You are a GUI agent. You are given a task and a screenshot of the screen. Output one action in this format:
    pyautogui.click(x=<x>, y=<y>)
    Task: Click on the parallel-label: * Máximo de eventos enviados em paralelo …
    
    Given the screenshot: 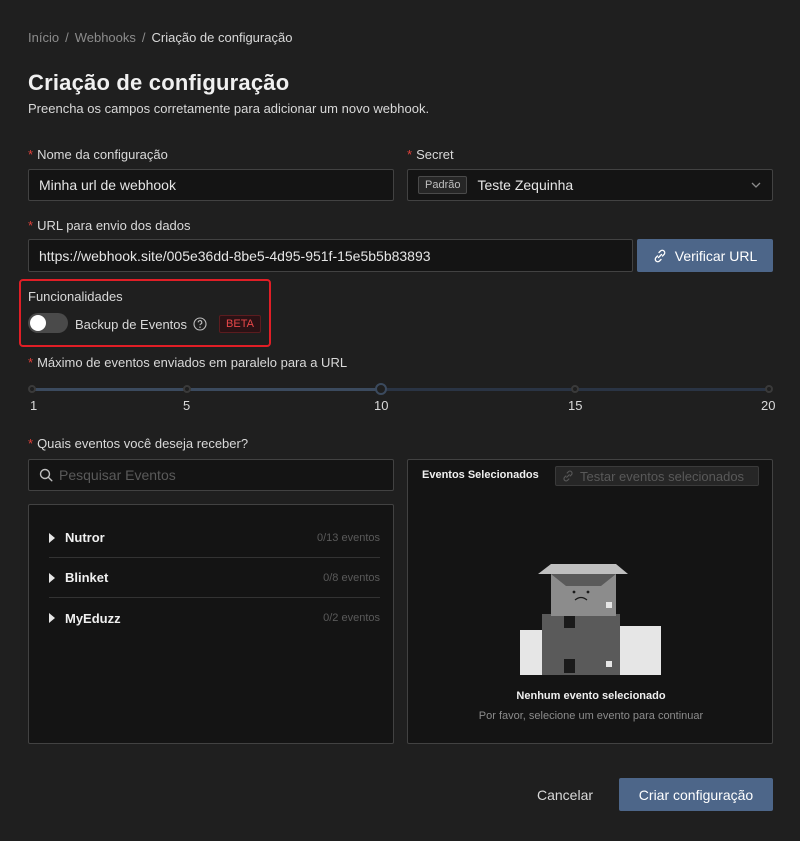 What is the action you would take?
    pyautogui.click(x=188, y=362)
    